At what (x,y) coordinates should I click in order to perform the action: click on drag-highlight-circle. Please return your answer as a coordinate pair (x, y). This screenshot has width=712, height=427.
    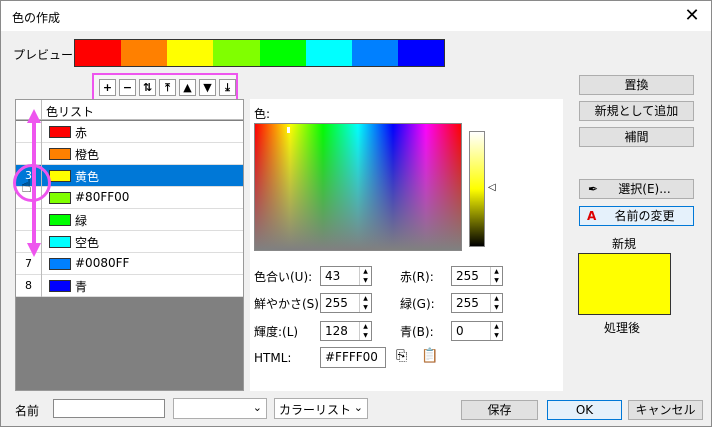
    Looking at the image, I should click on (32, 183).